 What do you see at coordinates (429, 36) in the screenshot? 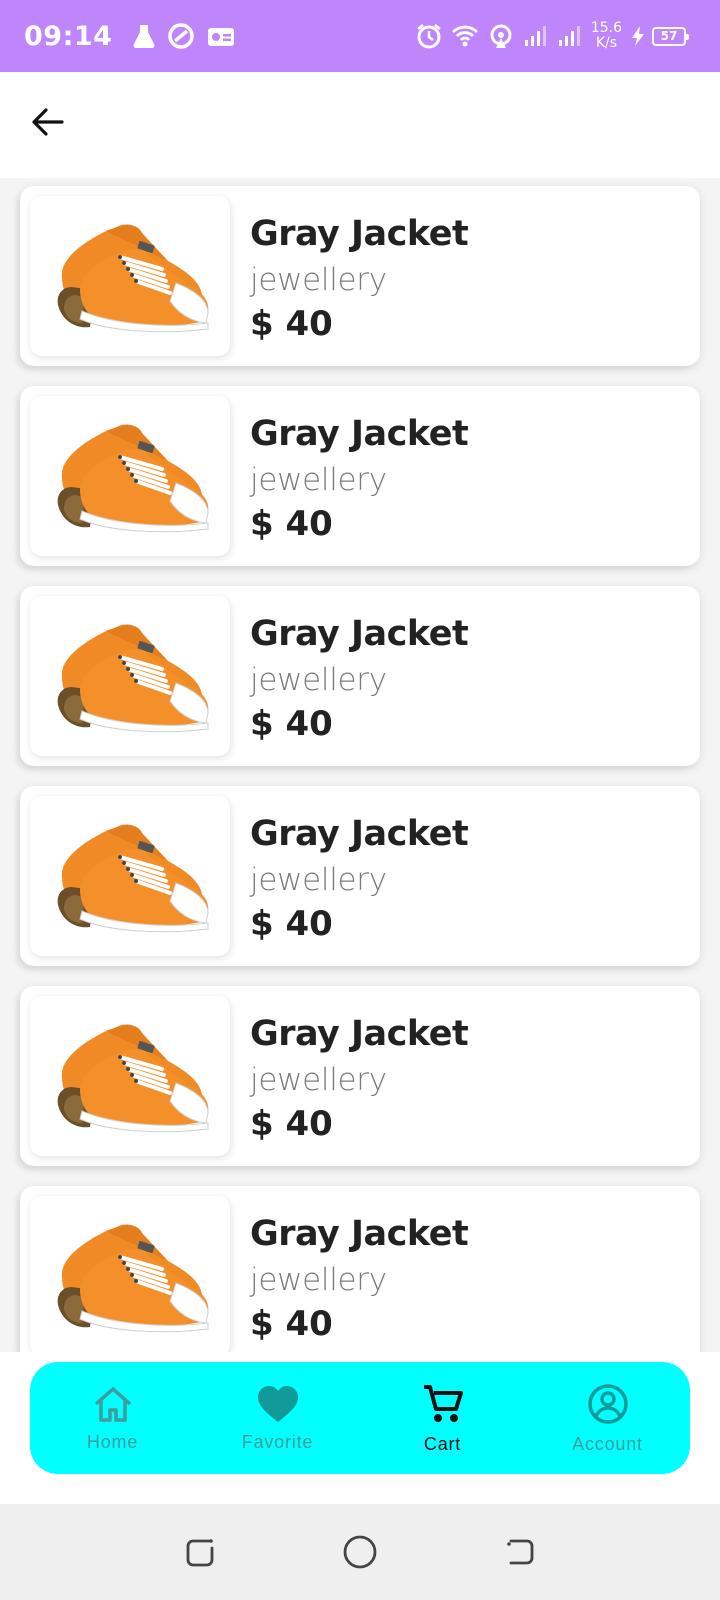
I see `alarm-icon` at bounding box center [429, 36].